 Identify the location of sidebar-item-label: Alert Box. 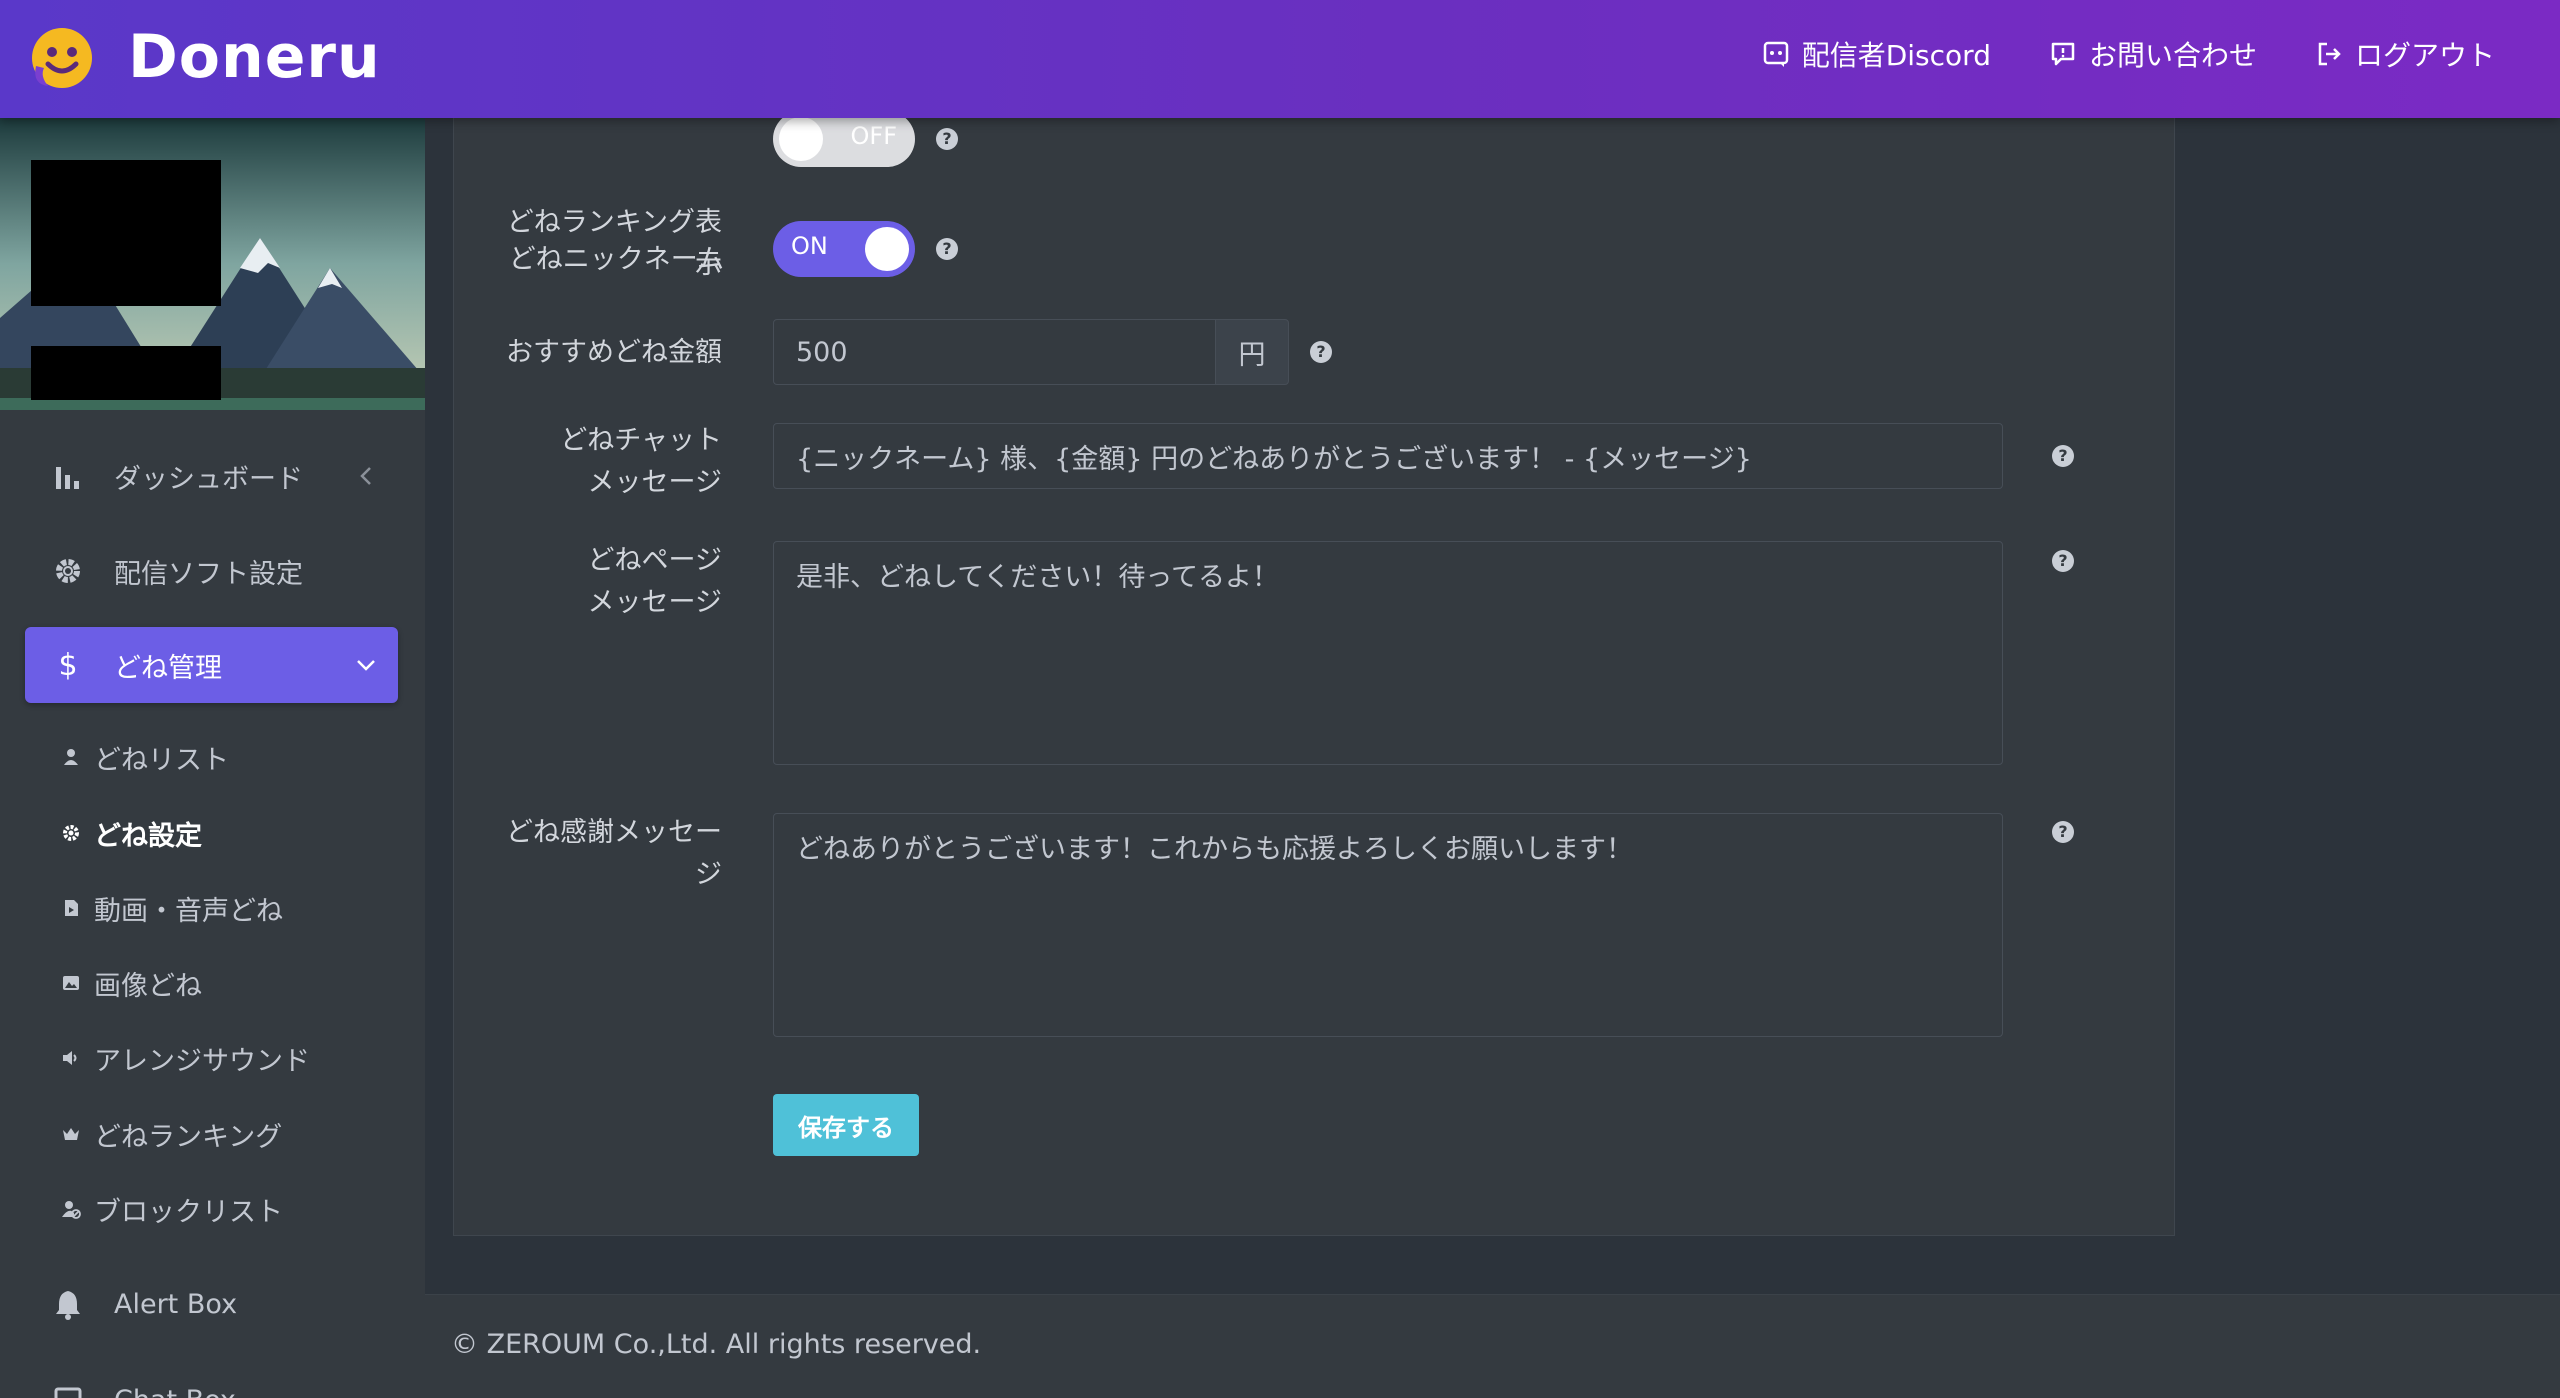
(176, 1304).